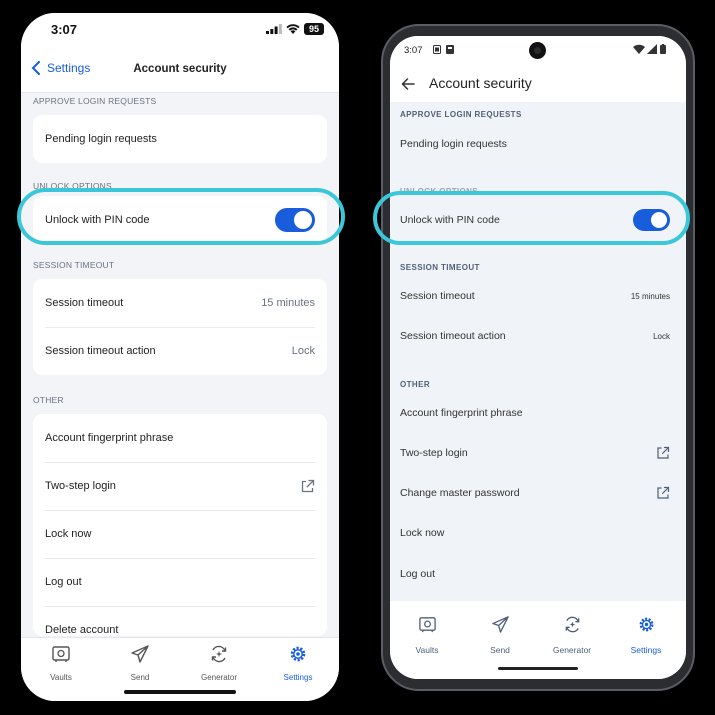 The height and width of the screenshot is (715, 715). I want to click on highlight-ring-android, so click(531, 218).